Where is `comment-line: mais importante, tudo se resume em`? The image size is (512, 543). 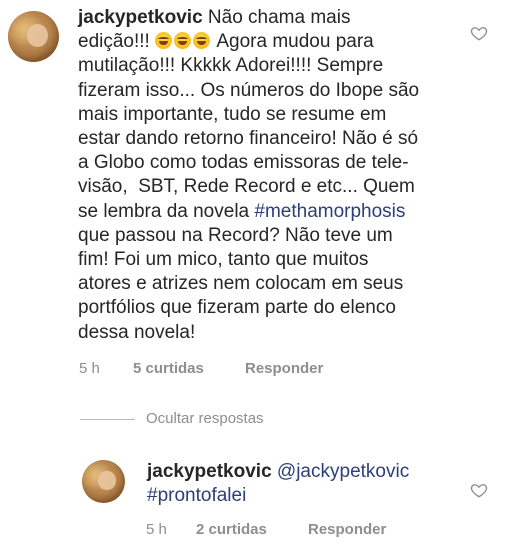
comment-line: mais importante, tudo se resume em is located at coordinates (232, 114).